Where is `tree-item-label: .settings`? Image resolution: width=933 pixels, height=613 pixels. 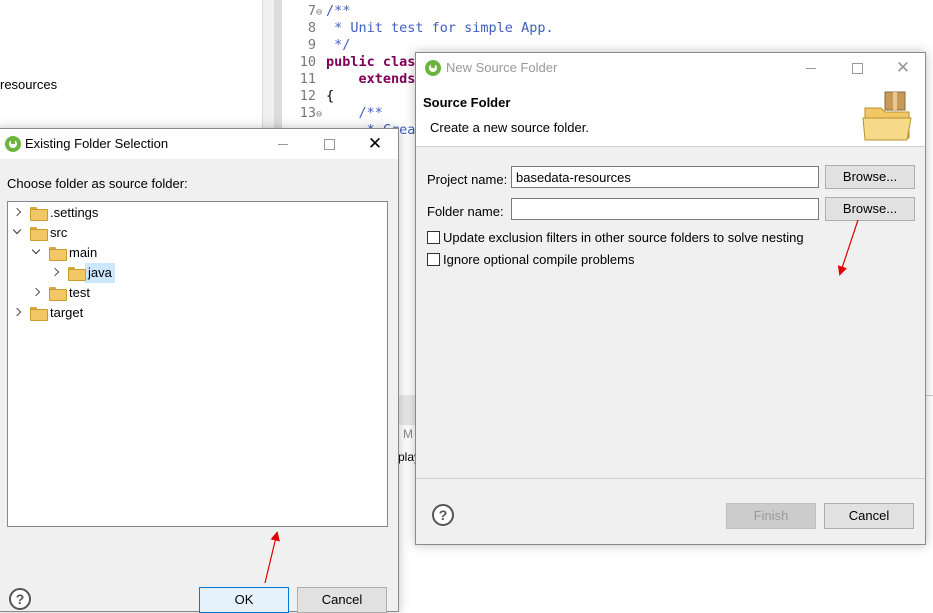
tree-item-label: .settings is located at coordinates (74, 212).